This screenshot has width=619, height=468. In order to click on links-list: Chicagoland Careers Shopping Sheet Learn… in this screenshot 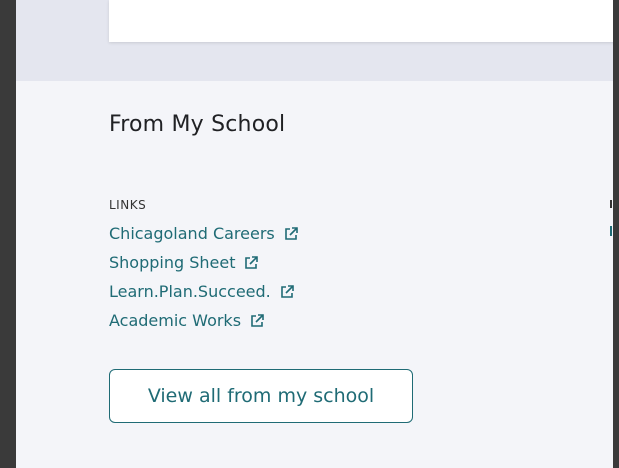, I will do `click(204, 280)`.